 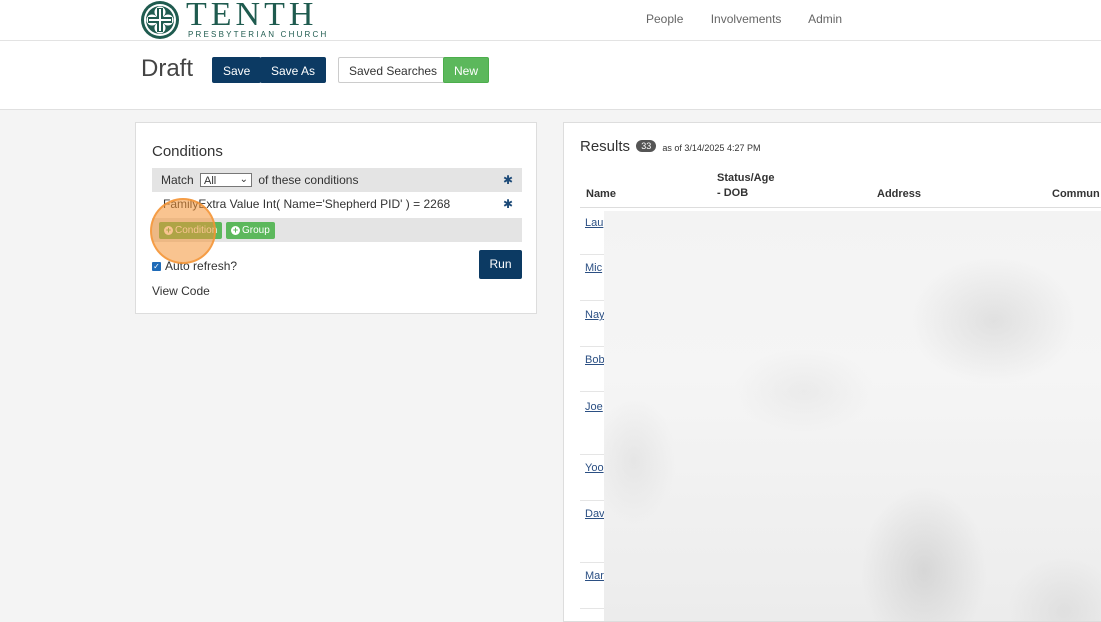 I want to click on new-button: New, so click(x=466, y=70).